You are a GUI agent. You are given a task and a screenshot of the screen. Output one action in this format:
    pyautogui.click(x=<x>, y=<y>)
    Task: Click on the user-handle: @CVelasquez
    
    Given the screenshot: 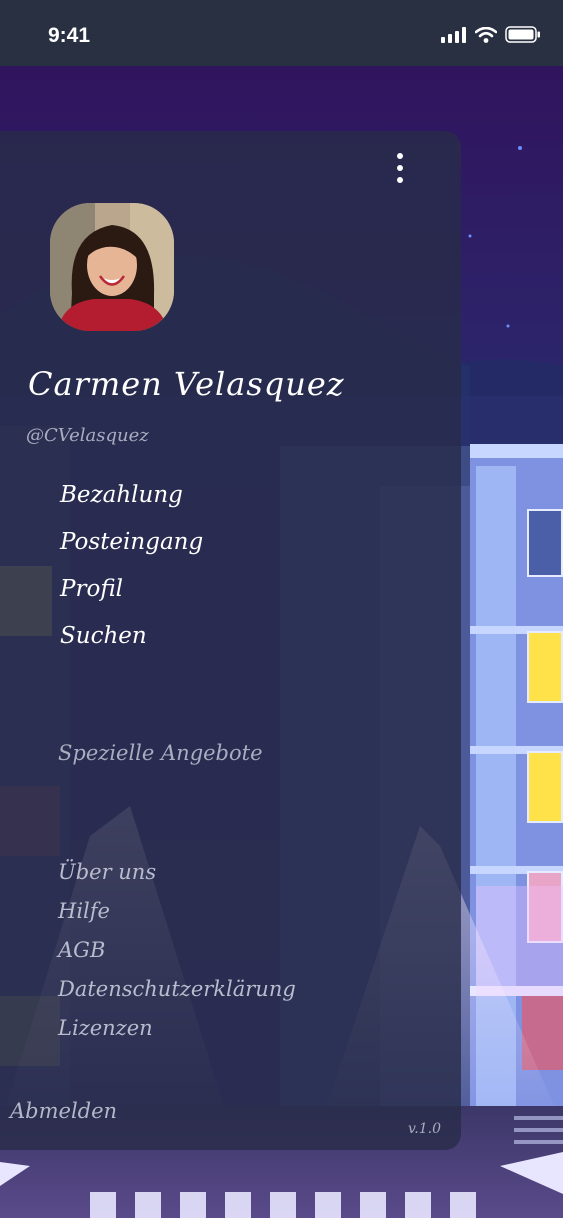 What is the action you would take?
    pyautogui.click(x=87, y=435)
    